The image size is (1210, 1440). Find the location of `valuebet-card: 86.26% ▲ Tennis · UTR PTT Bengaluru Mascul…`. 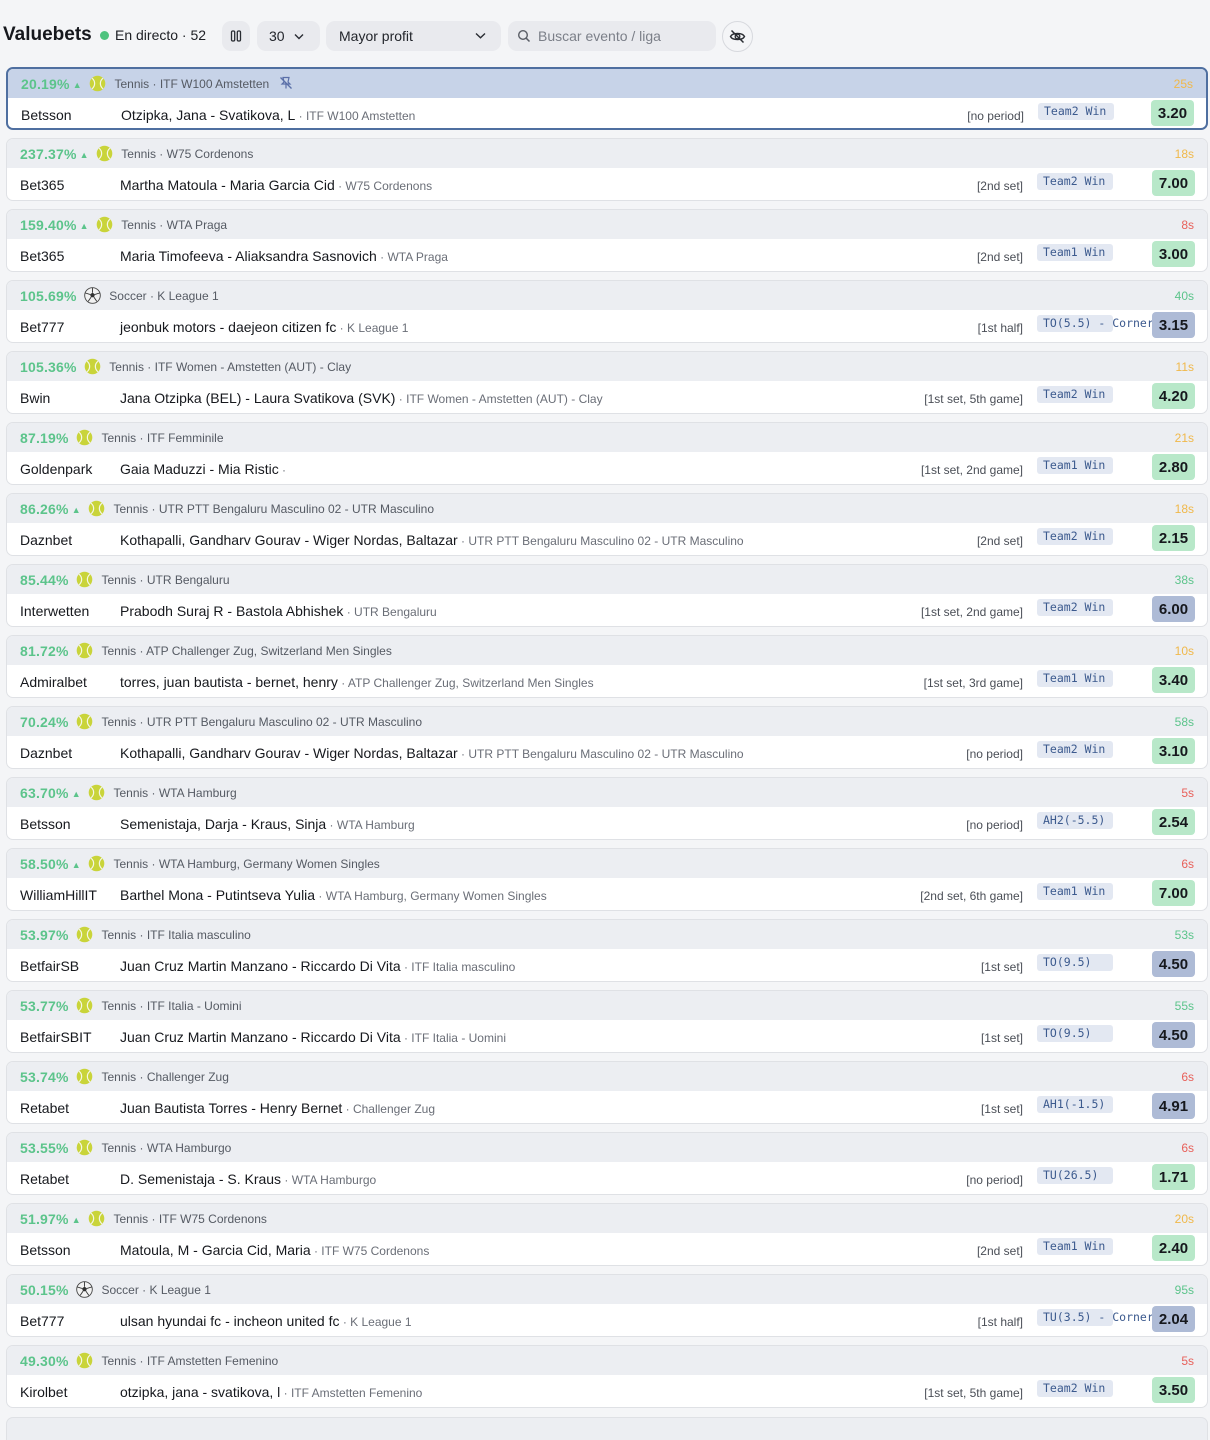

valuebet-card: 86.26% ▲ Tennis · UTR PTT Bengaluru Mascul… is located at coordinates (607, 524).